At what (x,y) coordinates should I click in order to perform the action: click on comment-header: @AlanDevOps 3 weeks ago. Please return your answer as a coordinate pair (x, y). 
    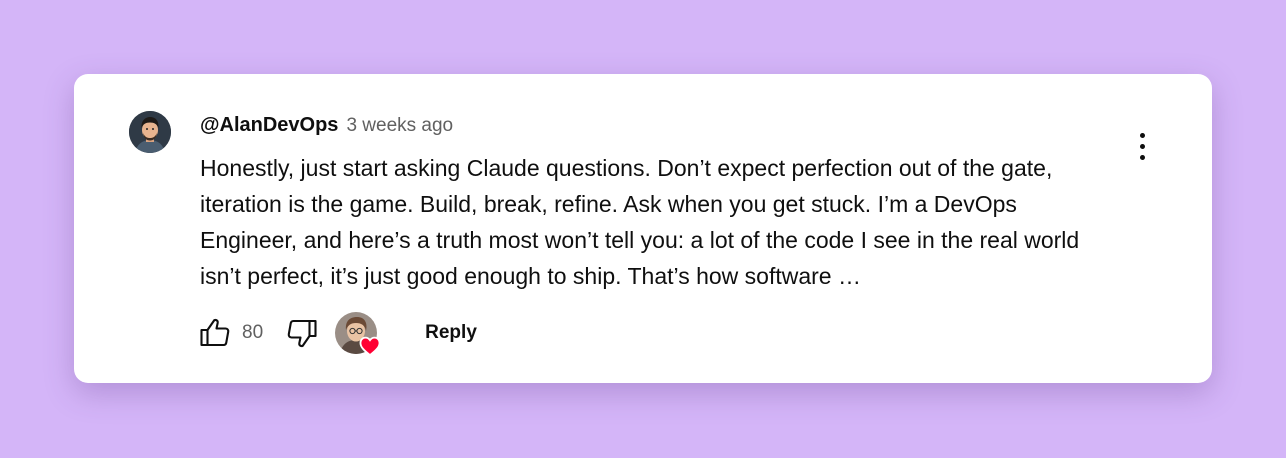
    Looking at the image, I should click on (326, 125).